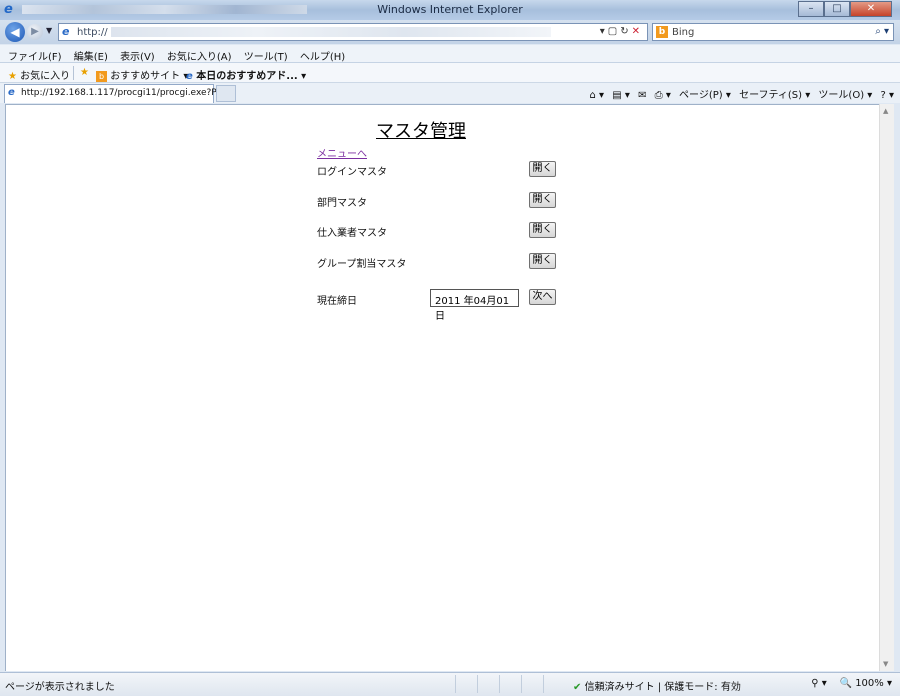 This screenshot has height=696, width=900. I want to click on page-icon: e, so click(66, 31).